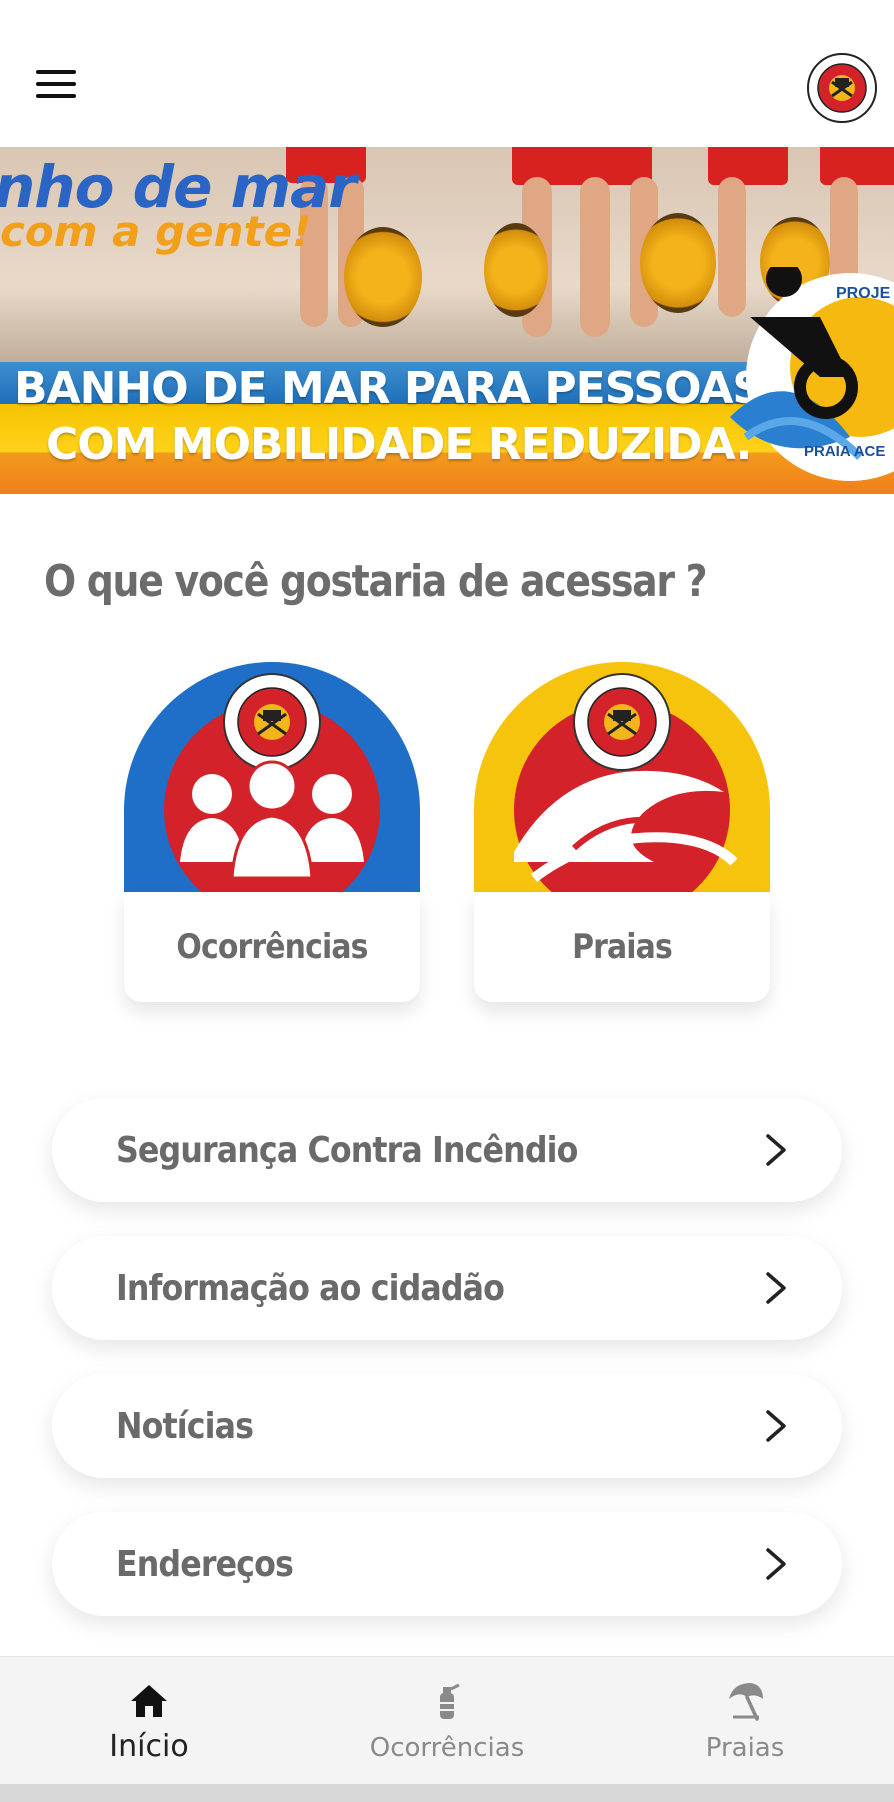  I want to click on tab-inicio-label: Início, so click(149, 1746).